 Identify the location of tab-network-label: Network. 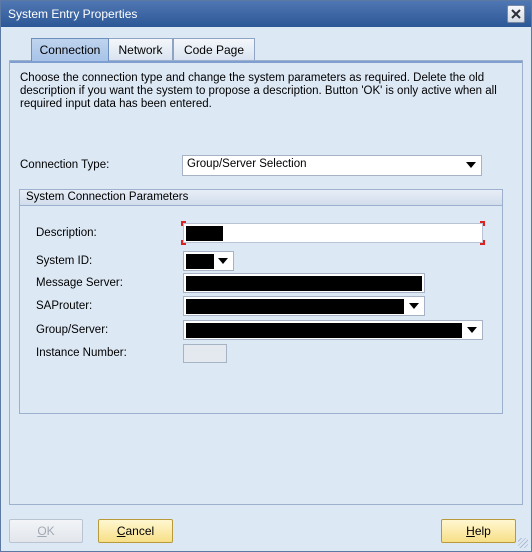
(140, 50).